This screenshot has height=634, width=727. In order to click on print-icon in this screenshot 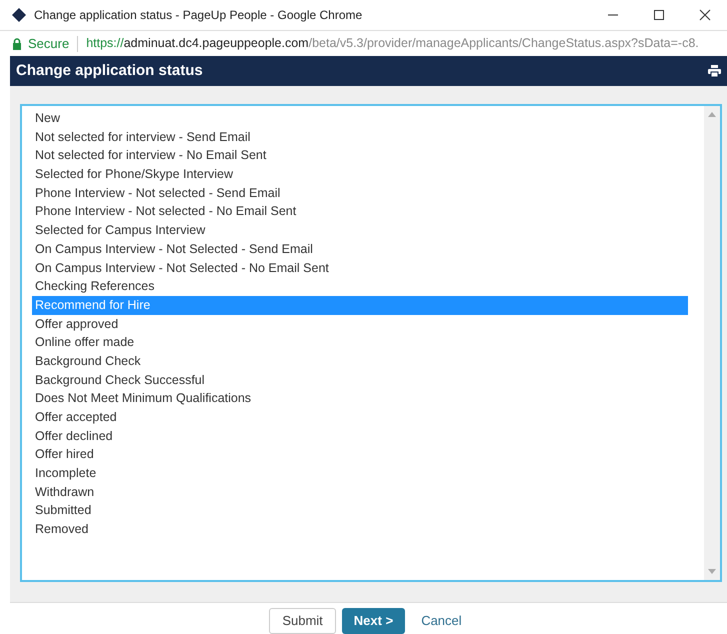, I will do `click(714, 71)`.